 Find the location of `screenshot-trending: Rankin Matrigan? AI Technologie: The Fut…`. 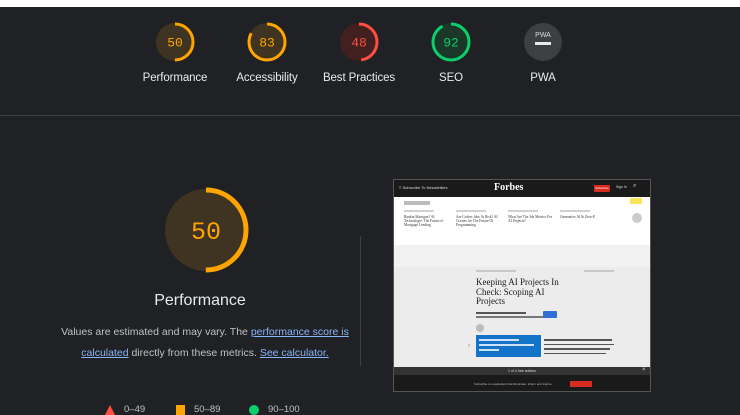

screenshot-trending: Rankin Matrigan? AI Technologie: The Fut… is located at coordinates (522, 221).